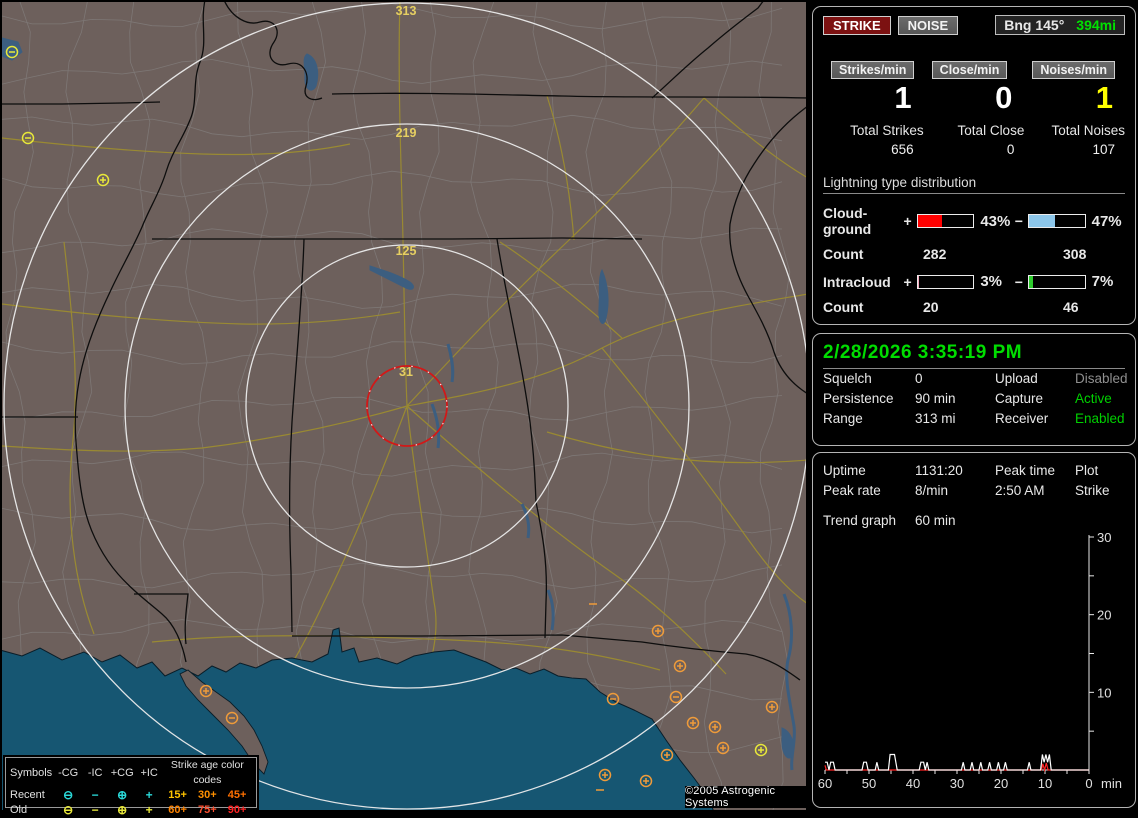  Describe the element at coordinates (928, 25) in the screenshot. I see `noise-button: NOISE` at that location.